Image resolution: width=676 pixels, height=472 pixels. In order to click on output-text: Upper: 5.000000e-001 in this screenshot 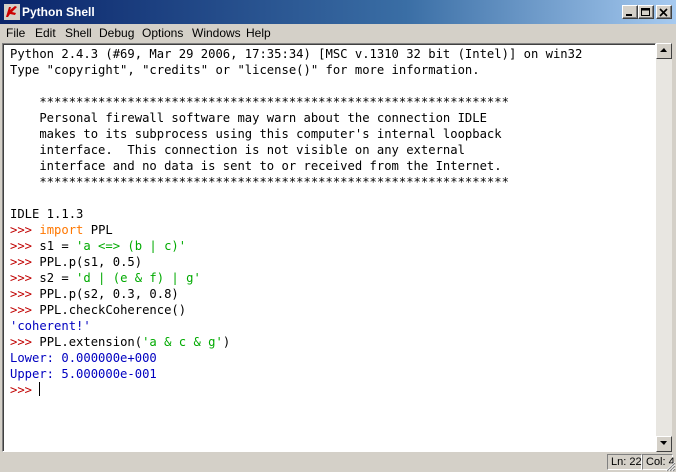, I will do `click(83, 374)`.